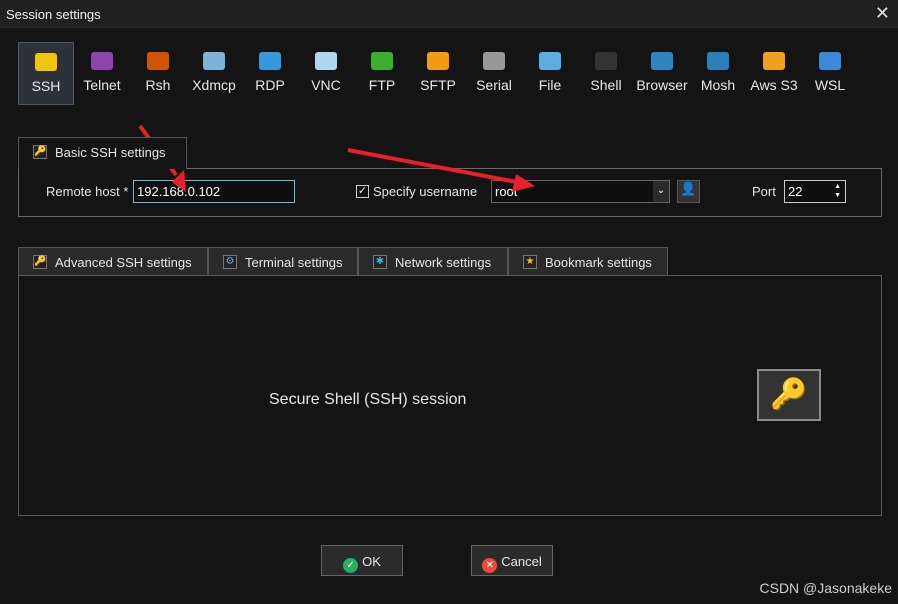 This screenshot has height=604, width=898. Describe the element at coordinates (435, 166) in the screenshot. I see `red-arrow-username` at that location.